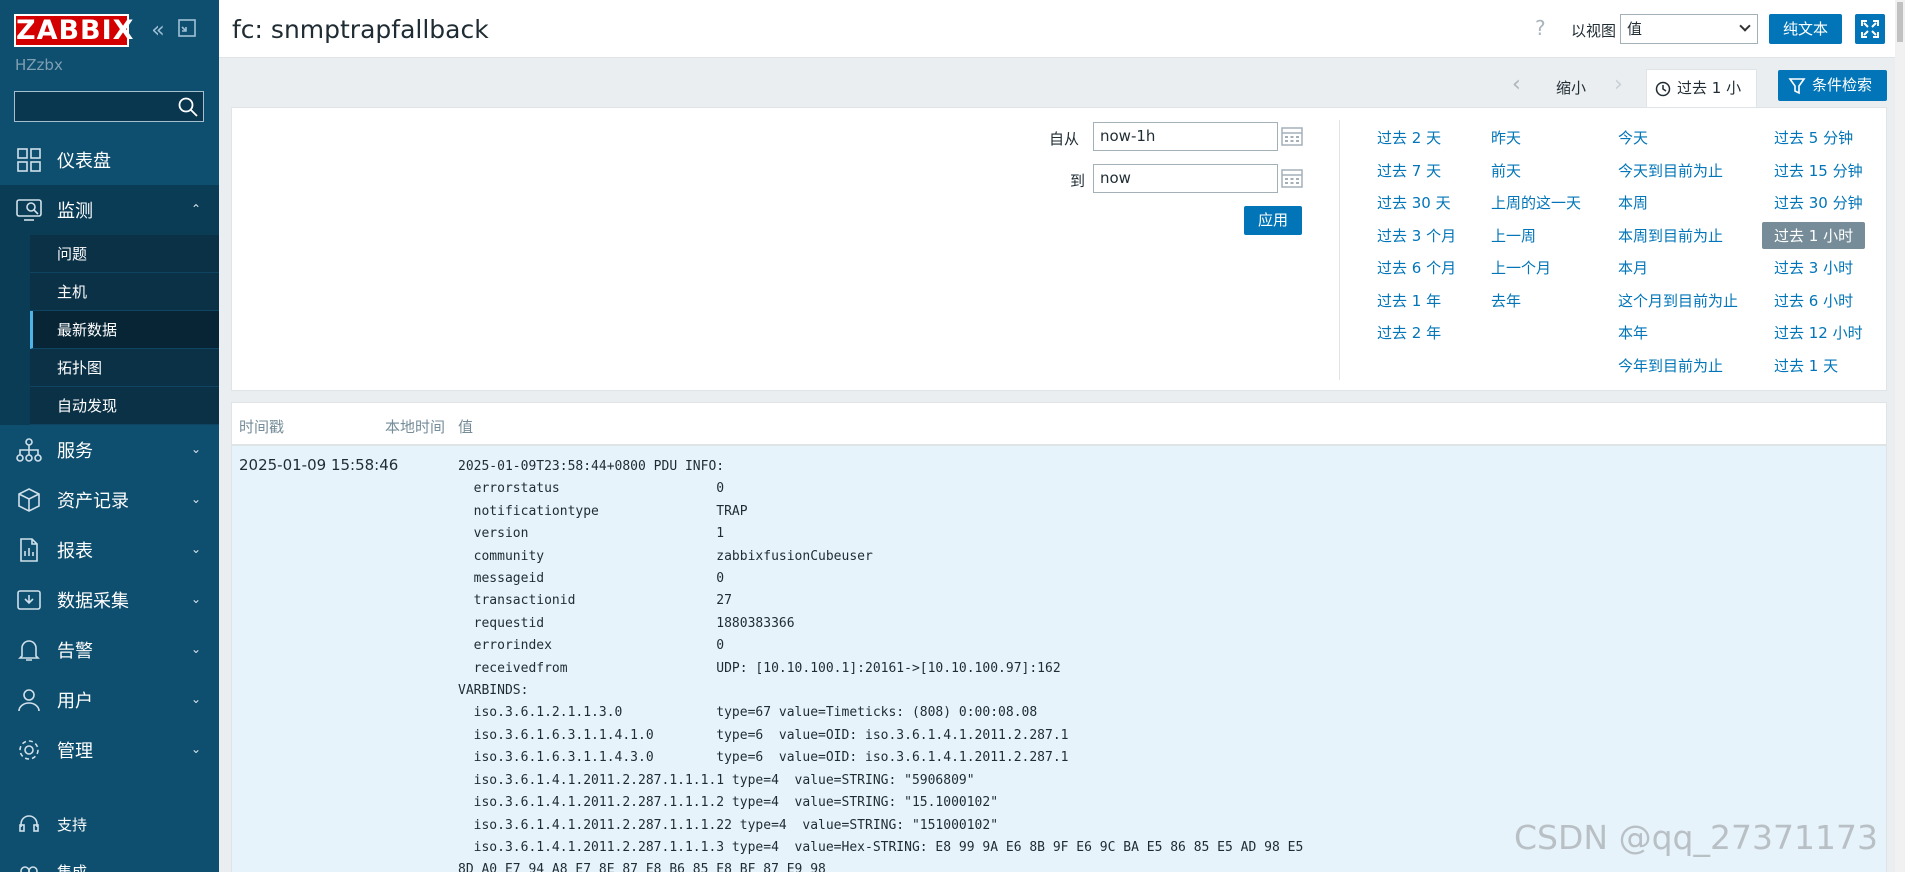 The width and height of the screenshot is (1905, 872). Describe the element at coordinates (1797, 86) in the screenshot. I see `filter-icon` at that location.